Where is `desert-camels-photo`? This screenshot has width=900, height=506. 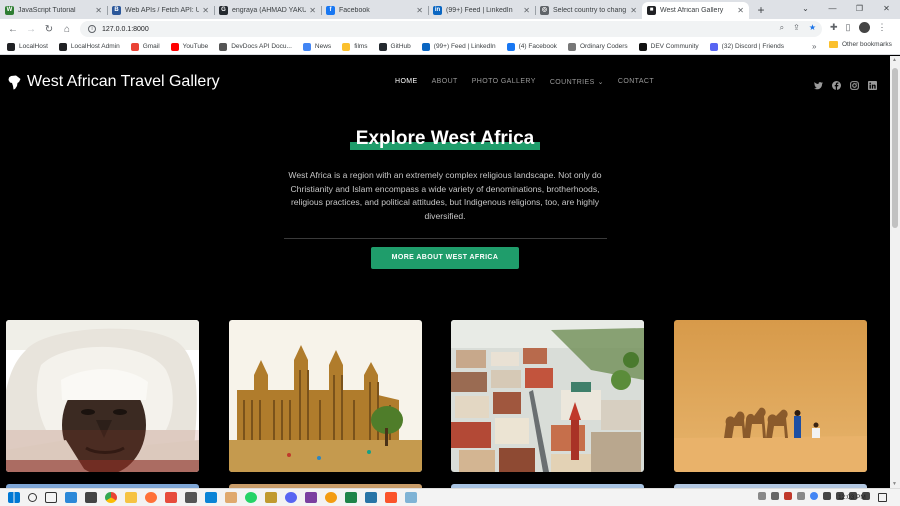 desert-camels-photo is located at coordinates (770, 396).